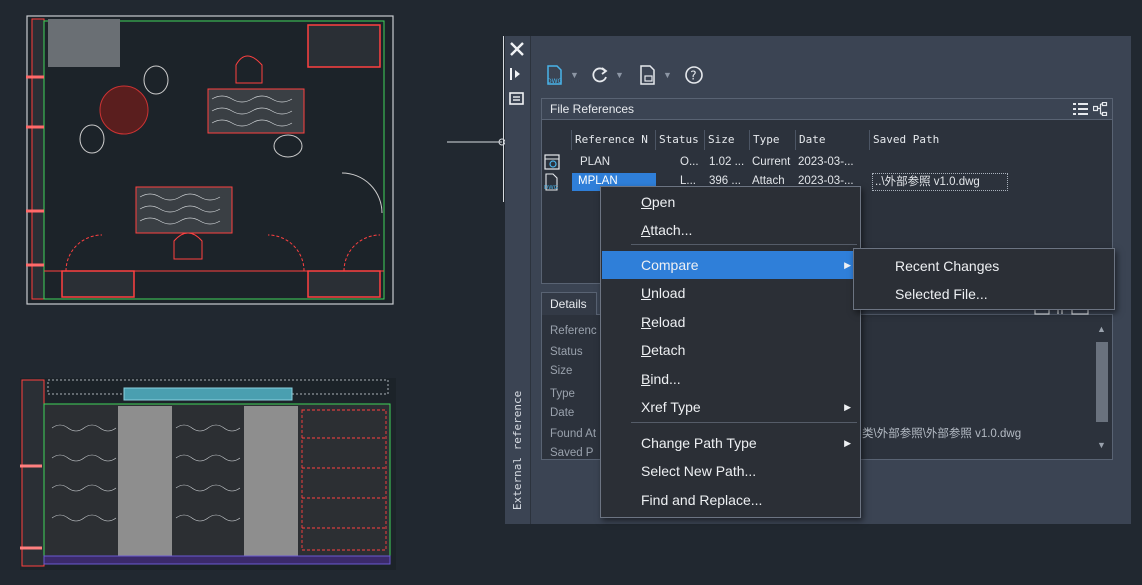  I want to click on tree-view-icon, so click(1100, 109).